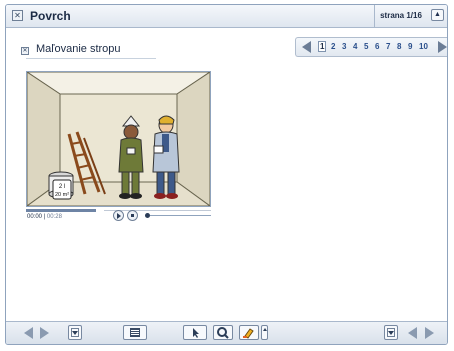 The height and width of the screenshot is (351, 454). What do you see at coordinates (429, 333) in the screenshot?
I see `next-icon` at bounding box center [429, 333].